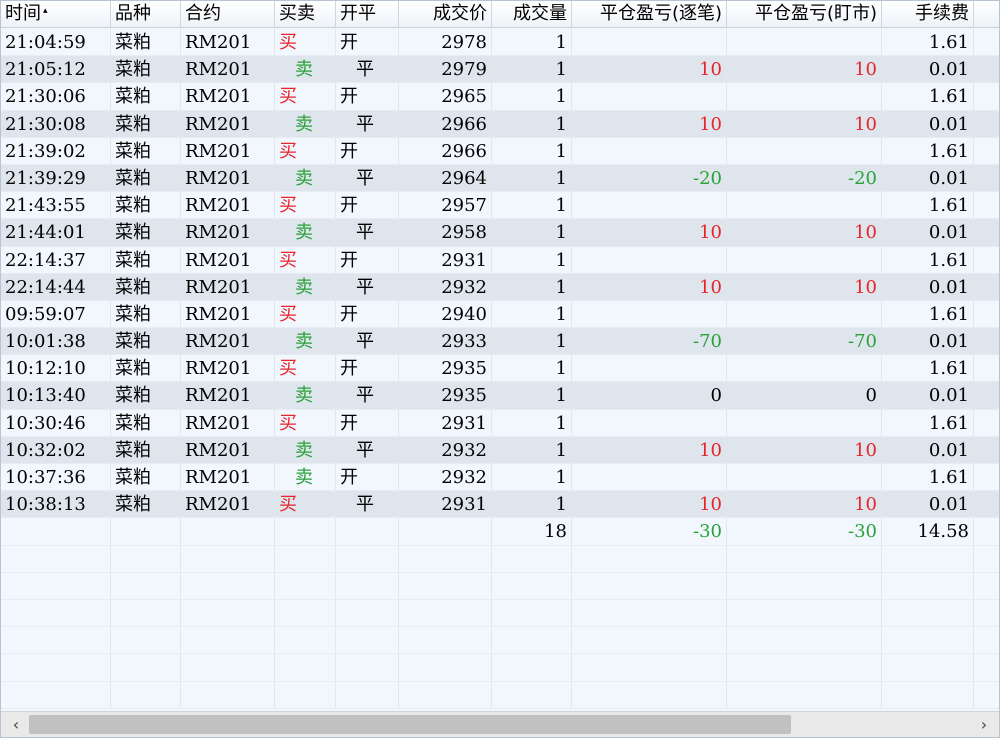  I want to click on table-row: 10:12:10 菜粕 RM201 买开 2935 1 1.61, so click(500, 369).